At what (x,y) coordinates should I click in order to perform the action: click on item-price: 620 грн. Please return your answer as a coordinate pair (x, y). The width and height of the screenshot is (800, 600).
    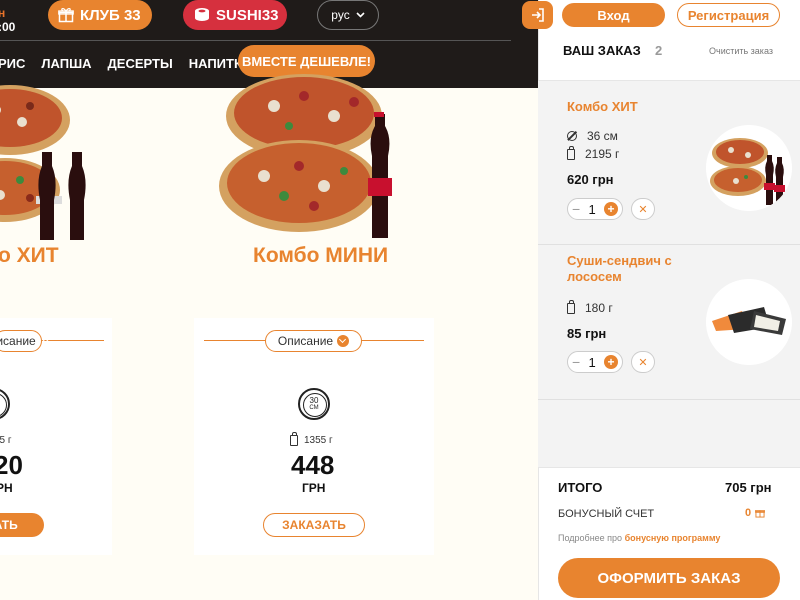
    Looking at the image, I should click on (590, 179).